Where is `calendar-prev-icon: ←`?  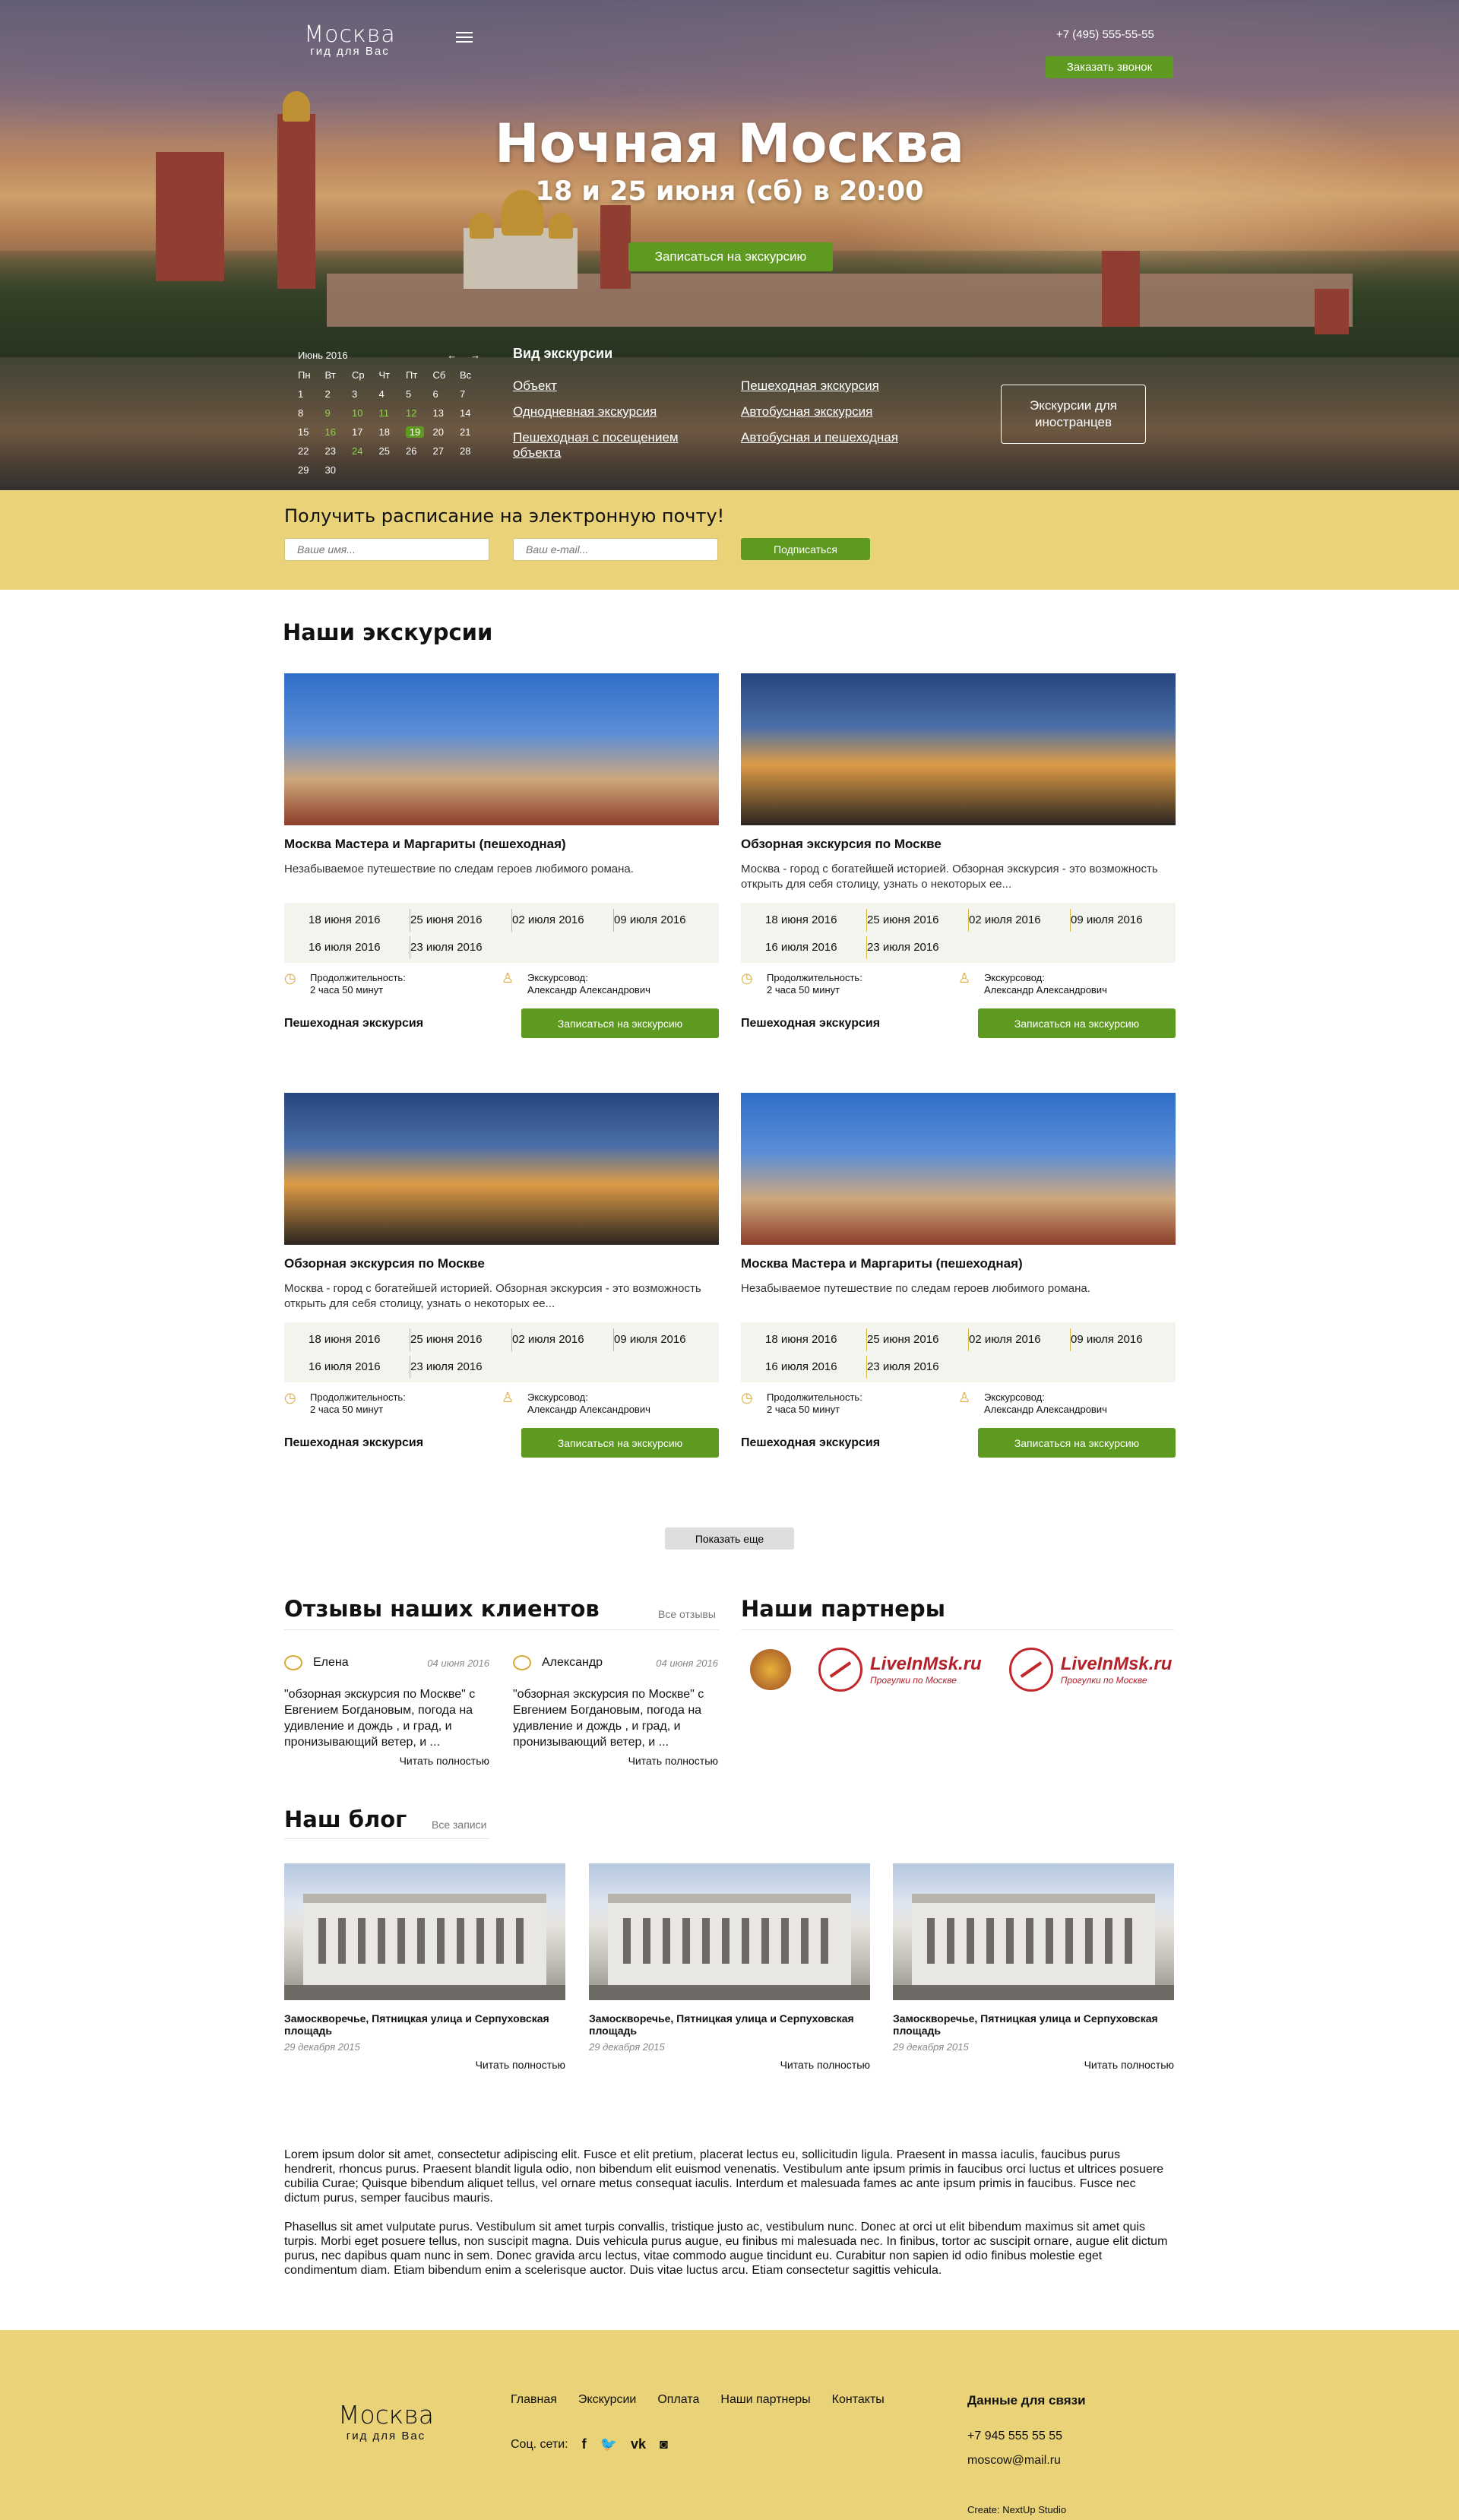
calendar-prev-icon: ← is located at coordinates (452, 355).